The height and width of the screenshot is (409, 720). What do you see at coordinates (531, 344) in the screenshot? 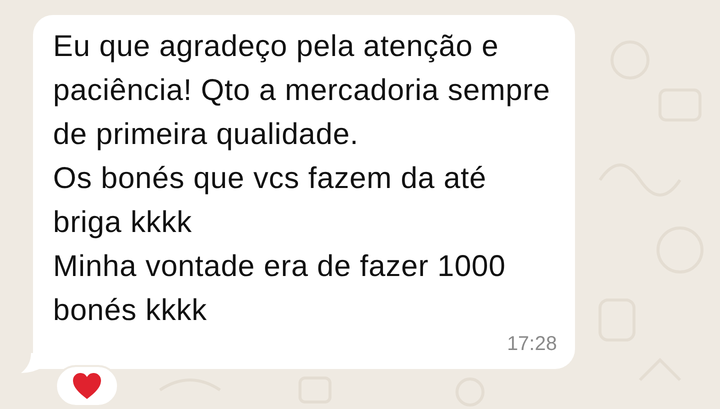
I see `message-time: 17:28` at bounding box center [531, 344].